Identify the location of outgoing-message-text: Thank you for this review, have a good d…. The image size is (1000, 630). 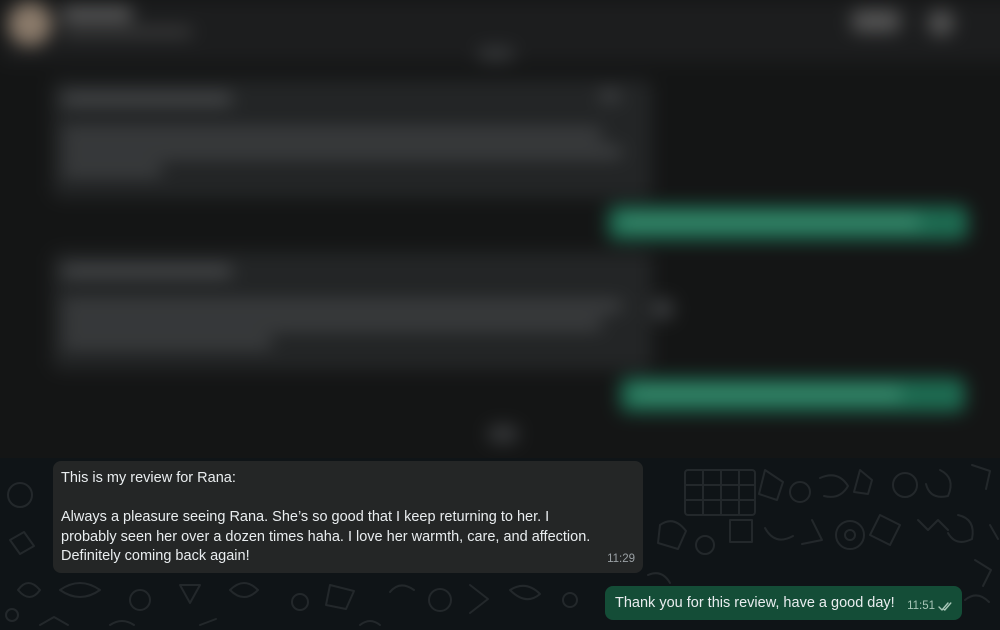
(755, 603).